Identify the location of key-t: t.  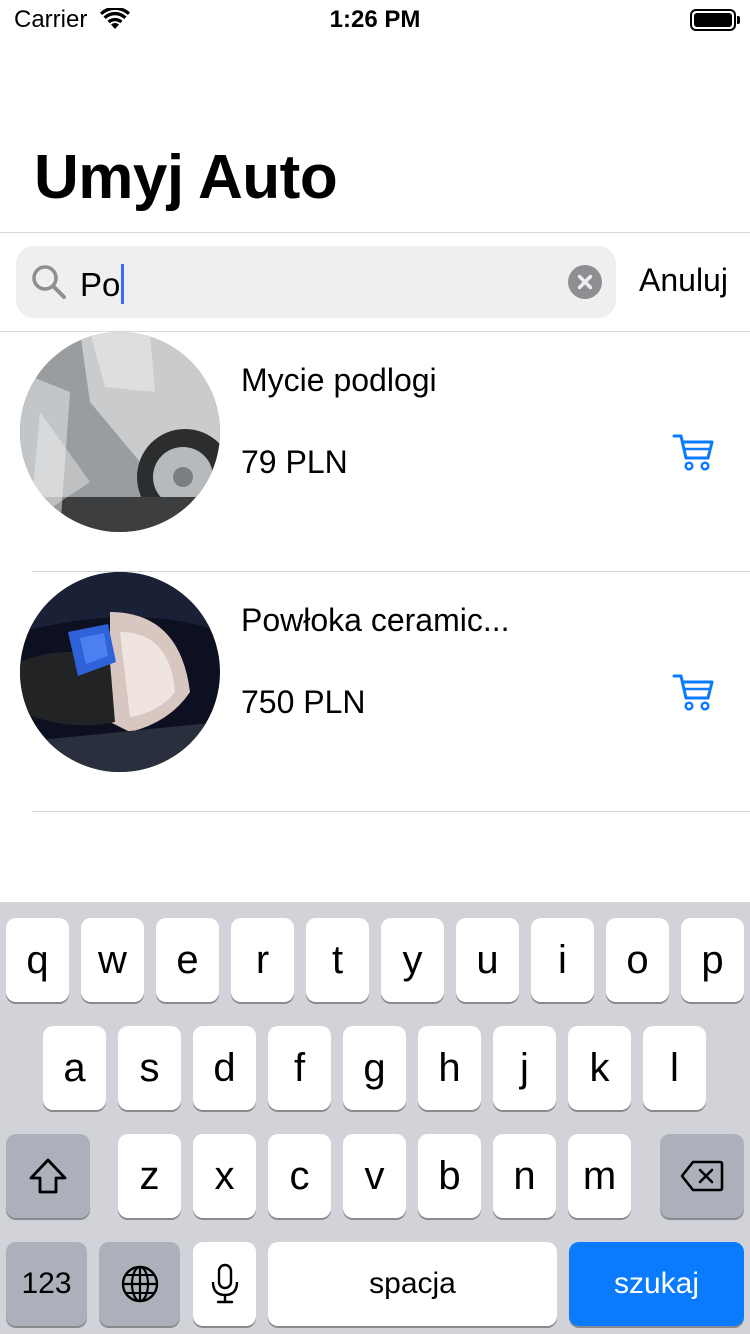
(337, 960).